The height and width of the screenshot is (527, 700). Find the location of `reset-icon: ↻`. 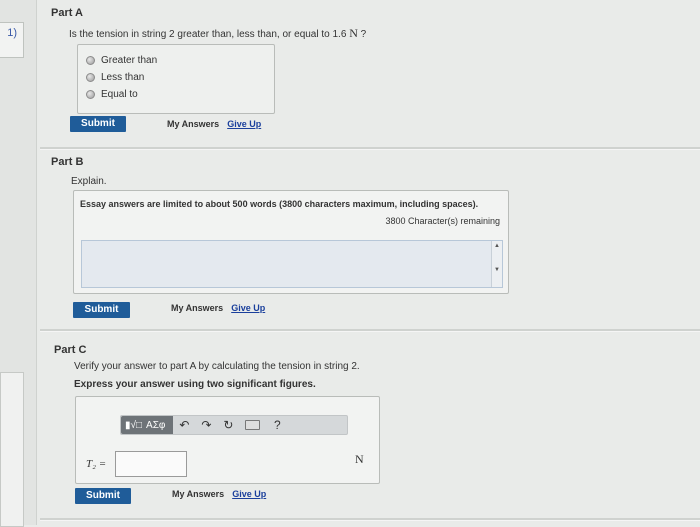

reset-icon: ↻ is located at coordinates (228, 425).